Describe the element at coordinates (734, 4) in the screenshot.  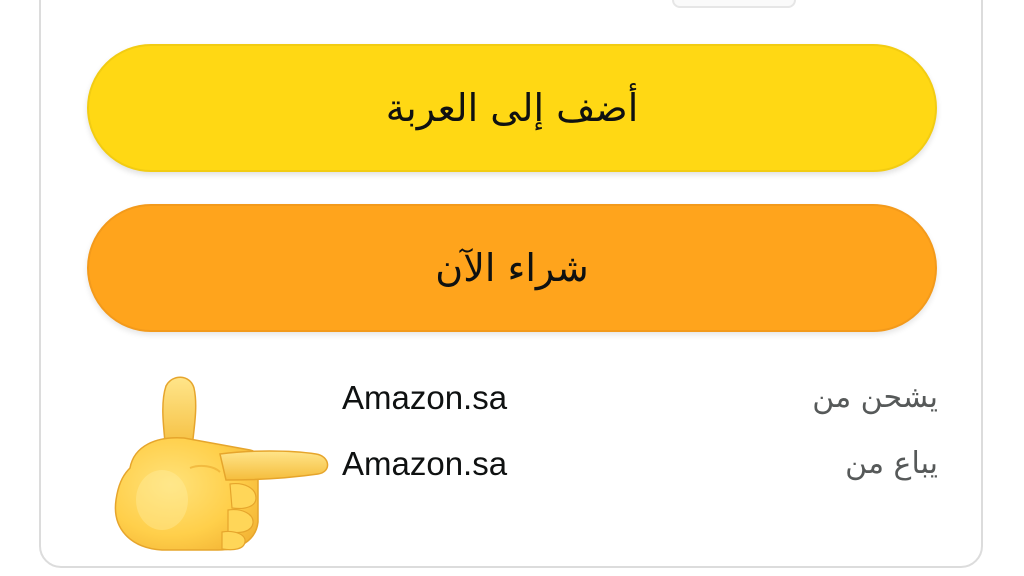
I see `cropped-control-edge` at that location.